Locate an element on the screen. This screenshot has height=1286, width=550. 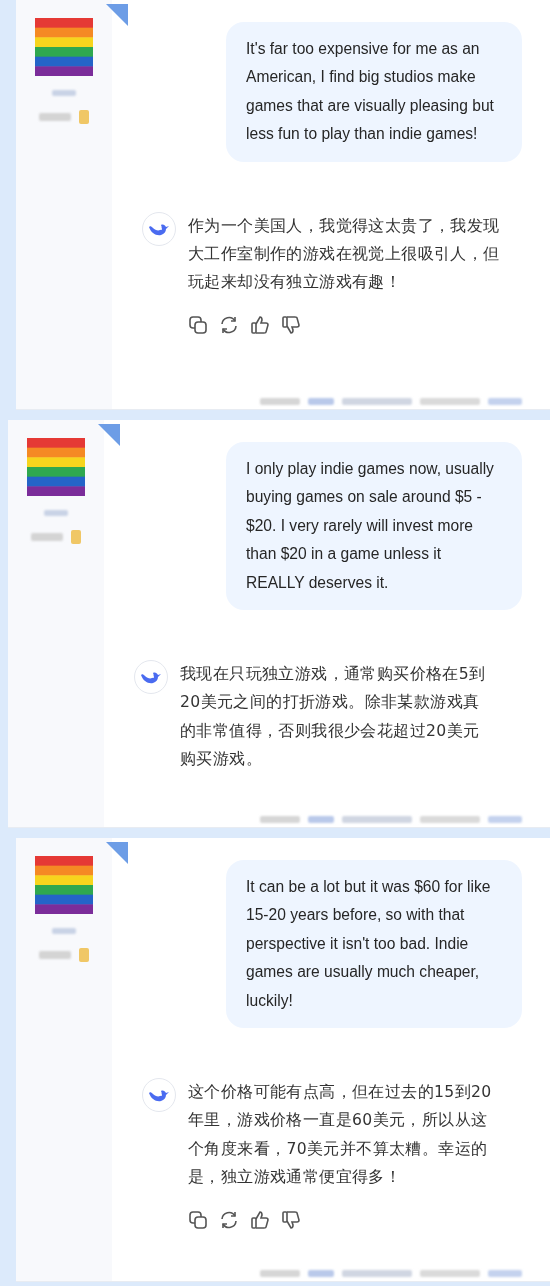
assistant-reply: 这个价格可能有点高，但在过去的15到20年里，游戏价格一直是60美元，所以从这个角度来看，70美元并不算太糟。幸运的是，独立游戏通常便宜得多！ is located at coordinates (340, 1135).